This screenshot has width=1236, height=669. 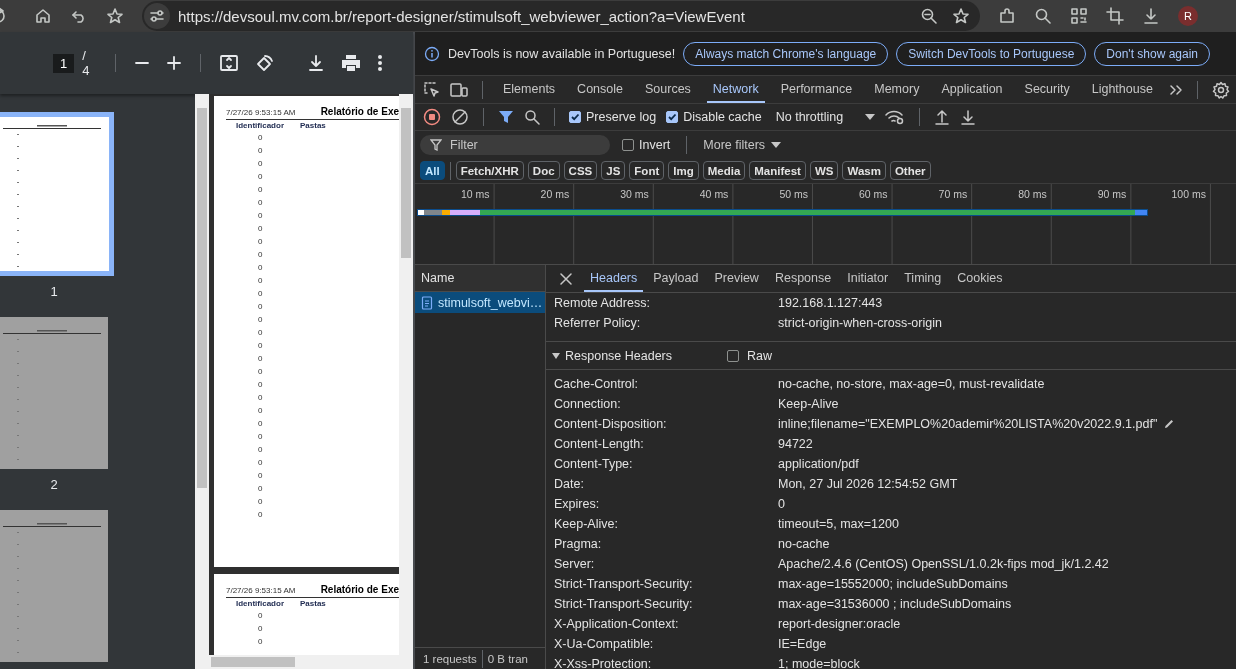 What do you see at coordinates (1007, 16) in the screenshot?
I see `puzzle-icon` at bounding box center [1007, 16].